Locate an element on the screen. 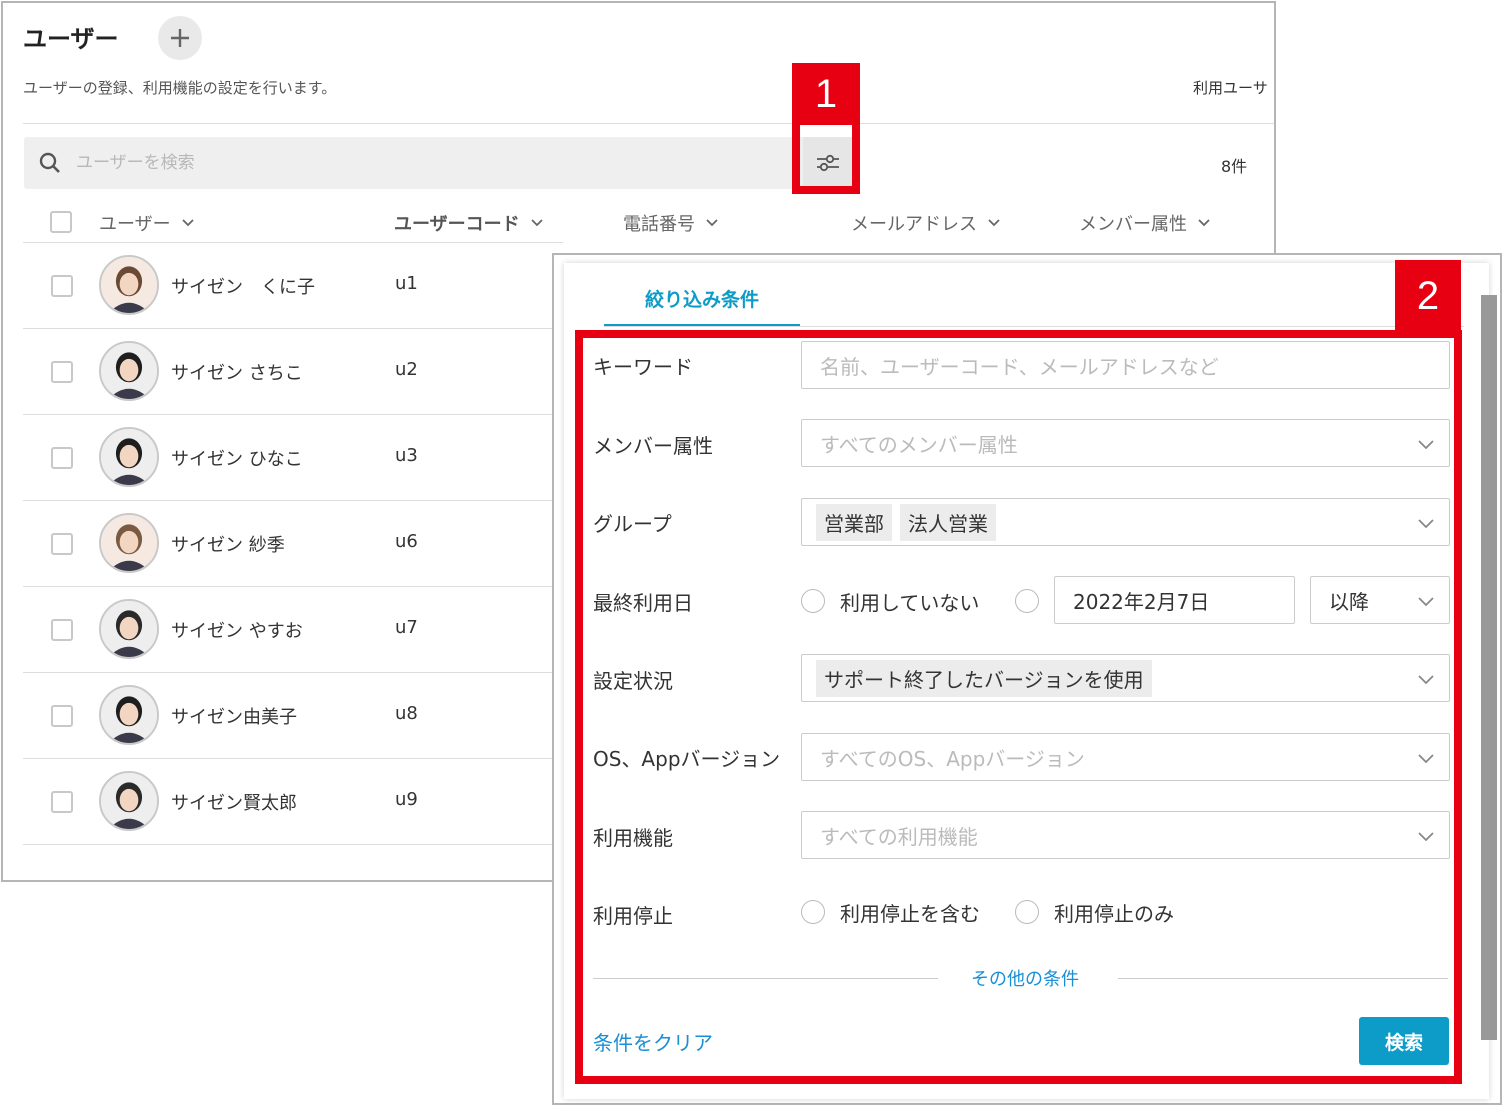  user-name: サイゼン賢太郎 is located at coordinates (234, 802).